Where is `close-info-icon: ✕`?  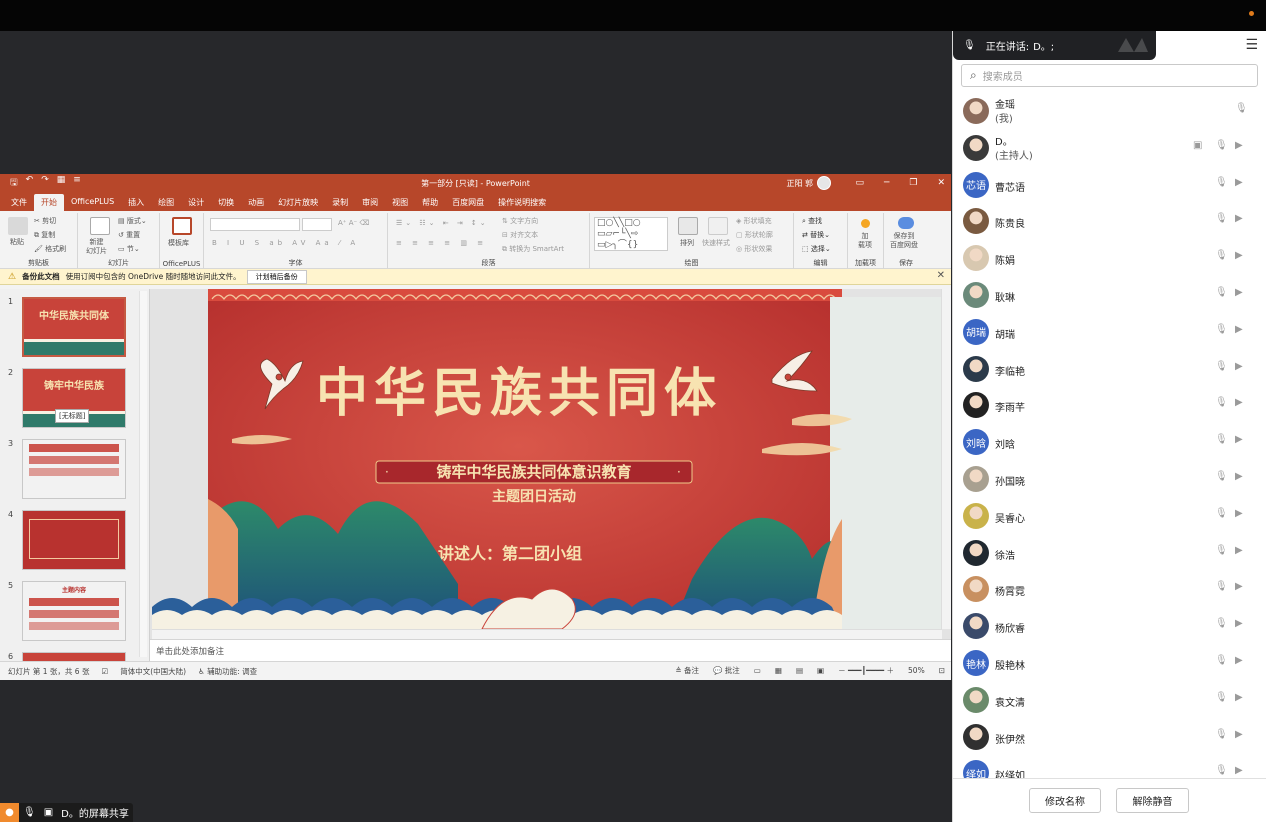 close-info-icon: ✕ is located at coordinates (941, 275).